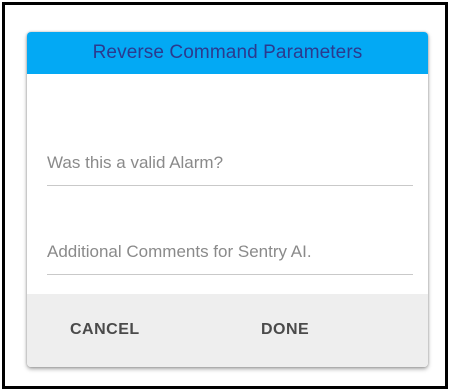 This screenshot has width=450, height=391. I want to click on dialog-title: Reverse Command Parameters, so click(227, 53).